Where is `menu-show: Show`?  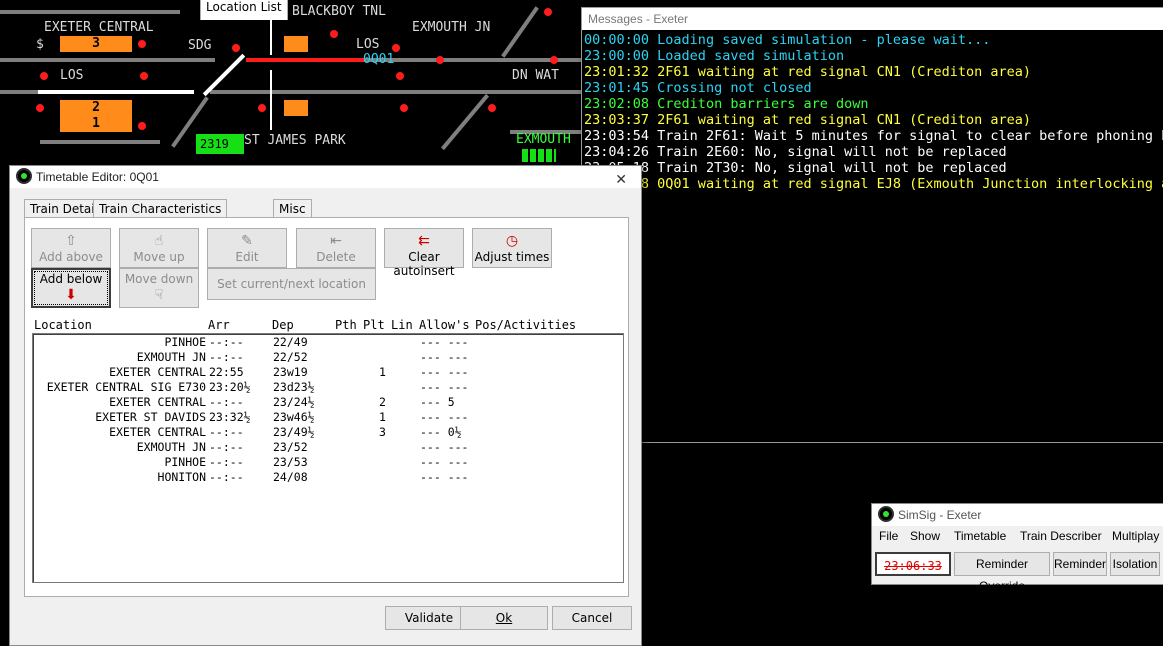
menu-show: Show is located at coordinates (925, 536).